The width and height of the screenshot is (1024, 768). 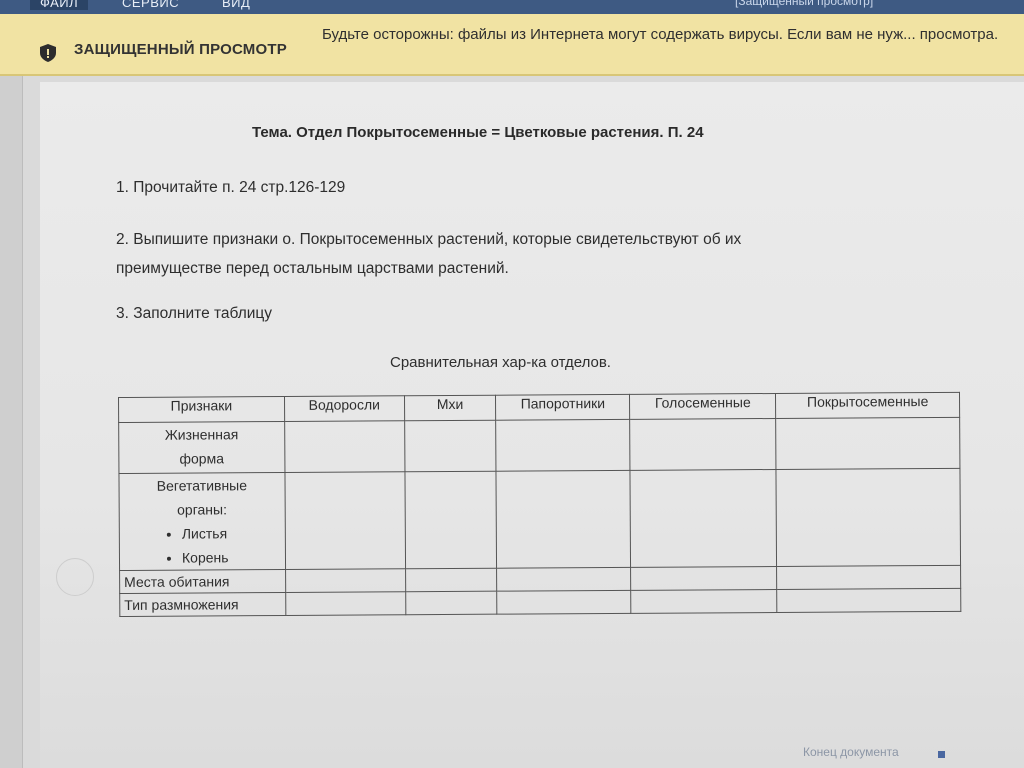 I want to click on menu-service: СЕРВИС, so click(x=150, y=5).